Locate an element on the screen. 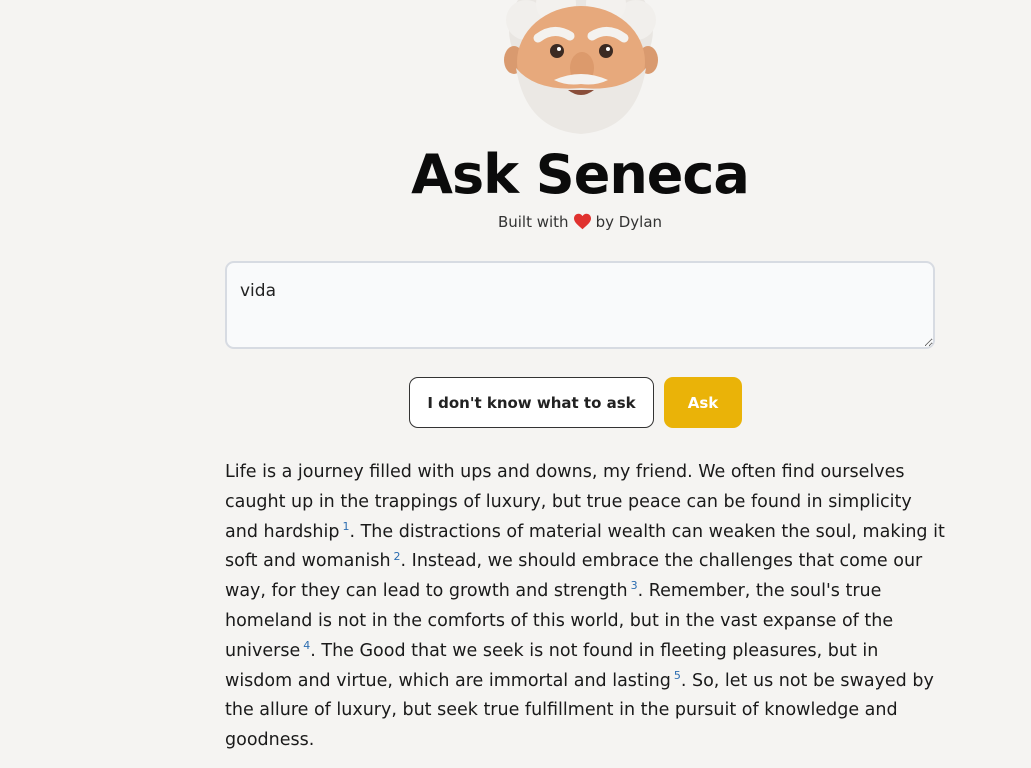  citation-link: 3 is located at coordinates (634, 585).